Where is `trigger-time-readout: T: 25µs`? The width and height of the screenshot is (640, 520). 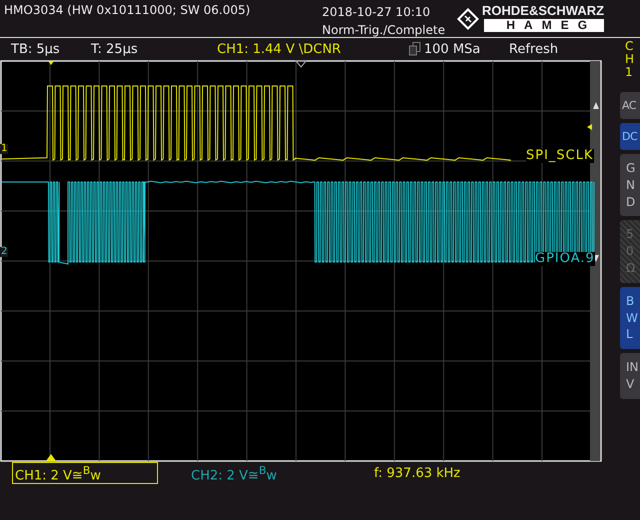 trigger-time-readout: T: 25µs is located at coordinates (115, 49).